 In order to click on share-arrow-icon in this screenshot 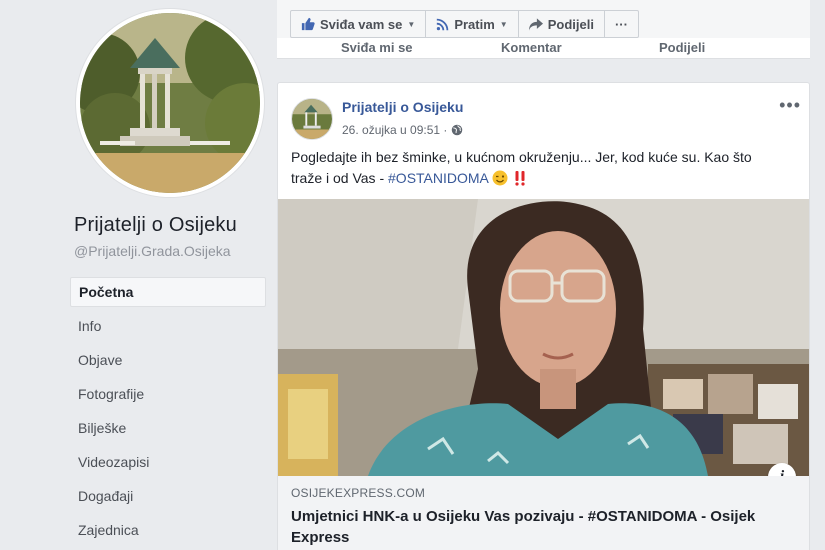, I will do `click(535, 24)`.